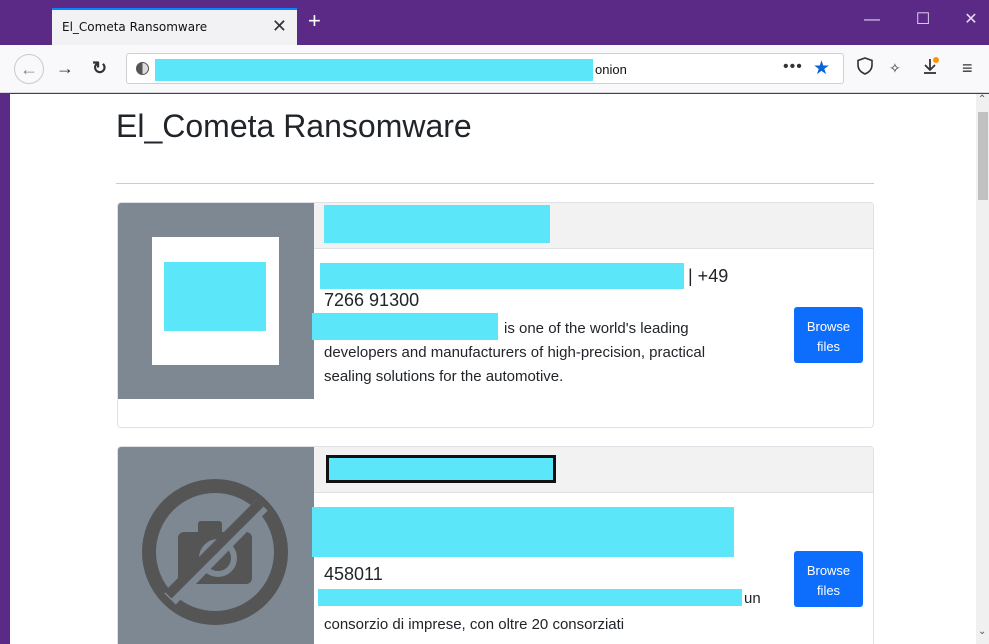 The height and width of the screenshot is (644, 989). Describe the element at coordinates (923, 20) in the screenshot. I see `maximize-icon: ☐` at that location.